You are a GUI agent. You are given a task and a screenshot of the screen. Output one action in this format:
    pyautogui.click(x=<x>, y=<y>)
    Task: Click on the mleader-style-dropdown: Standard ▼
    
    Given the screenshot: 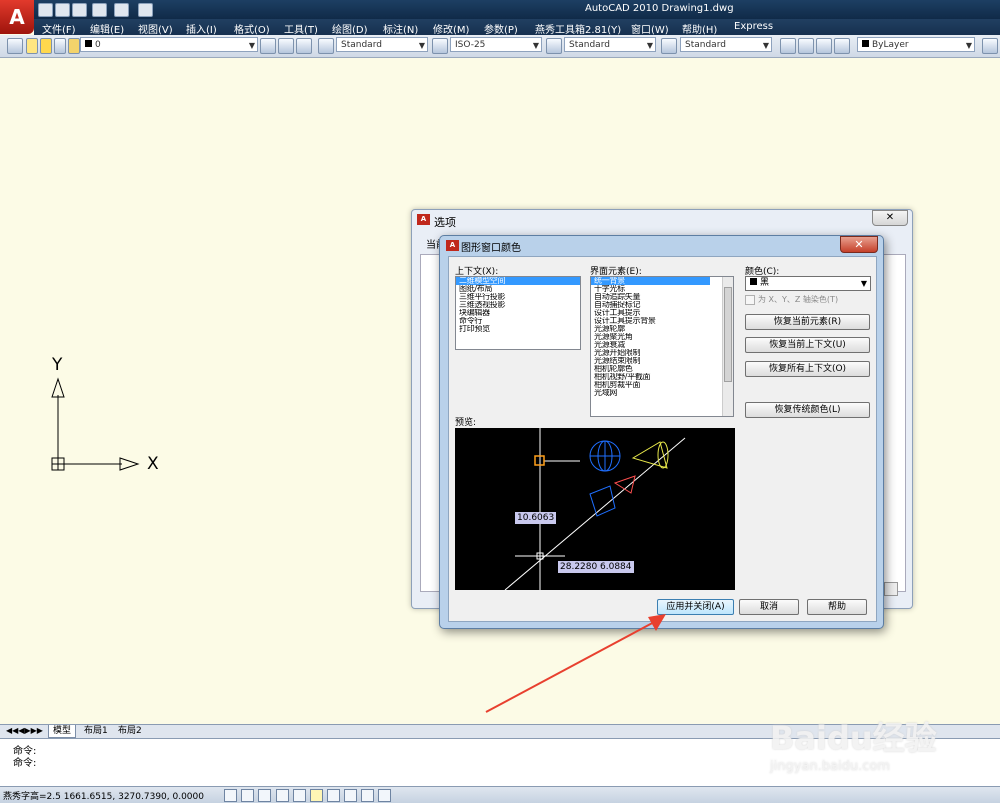 What is the action you would take?
    pyautogui.click(x=726, y=44)
    